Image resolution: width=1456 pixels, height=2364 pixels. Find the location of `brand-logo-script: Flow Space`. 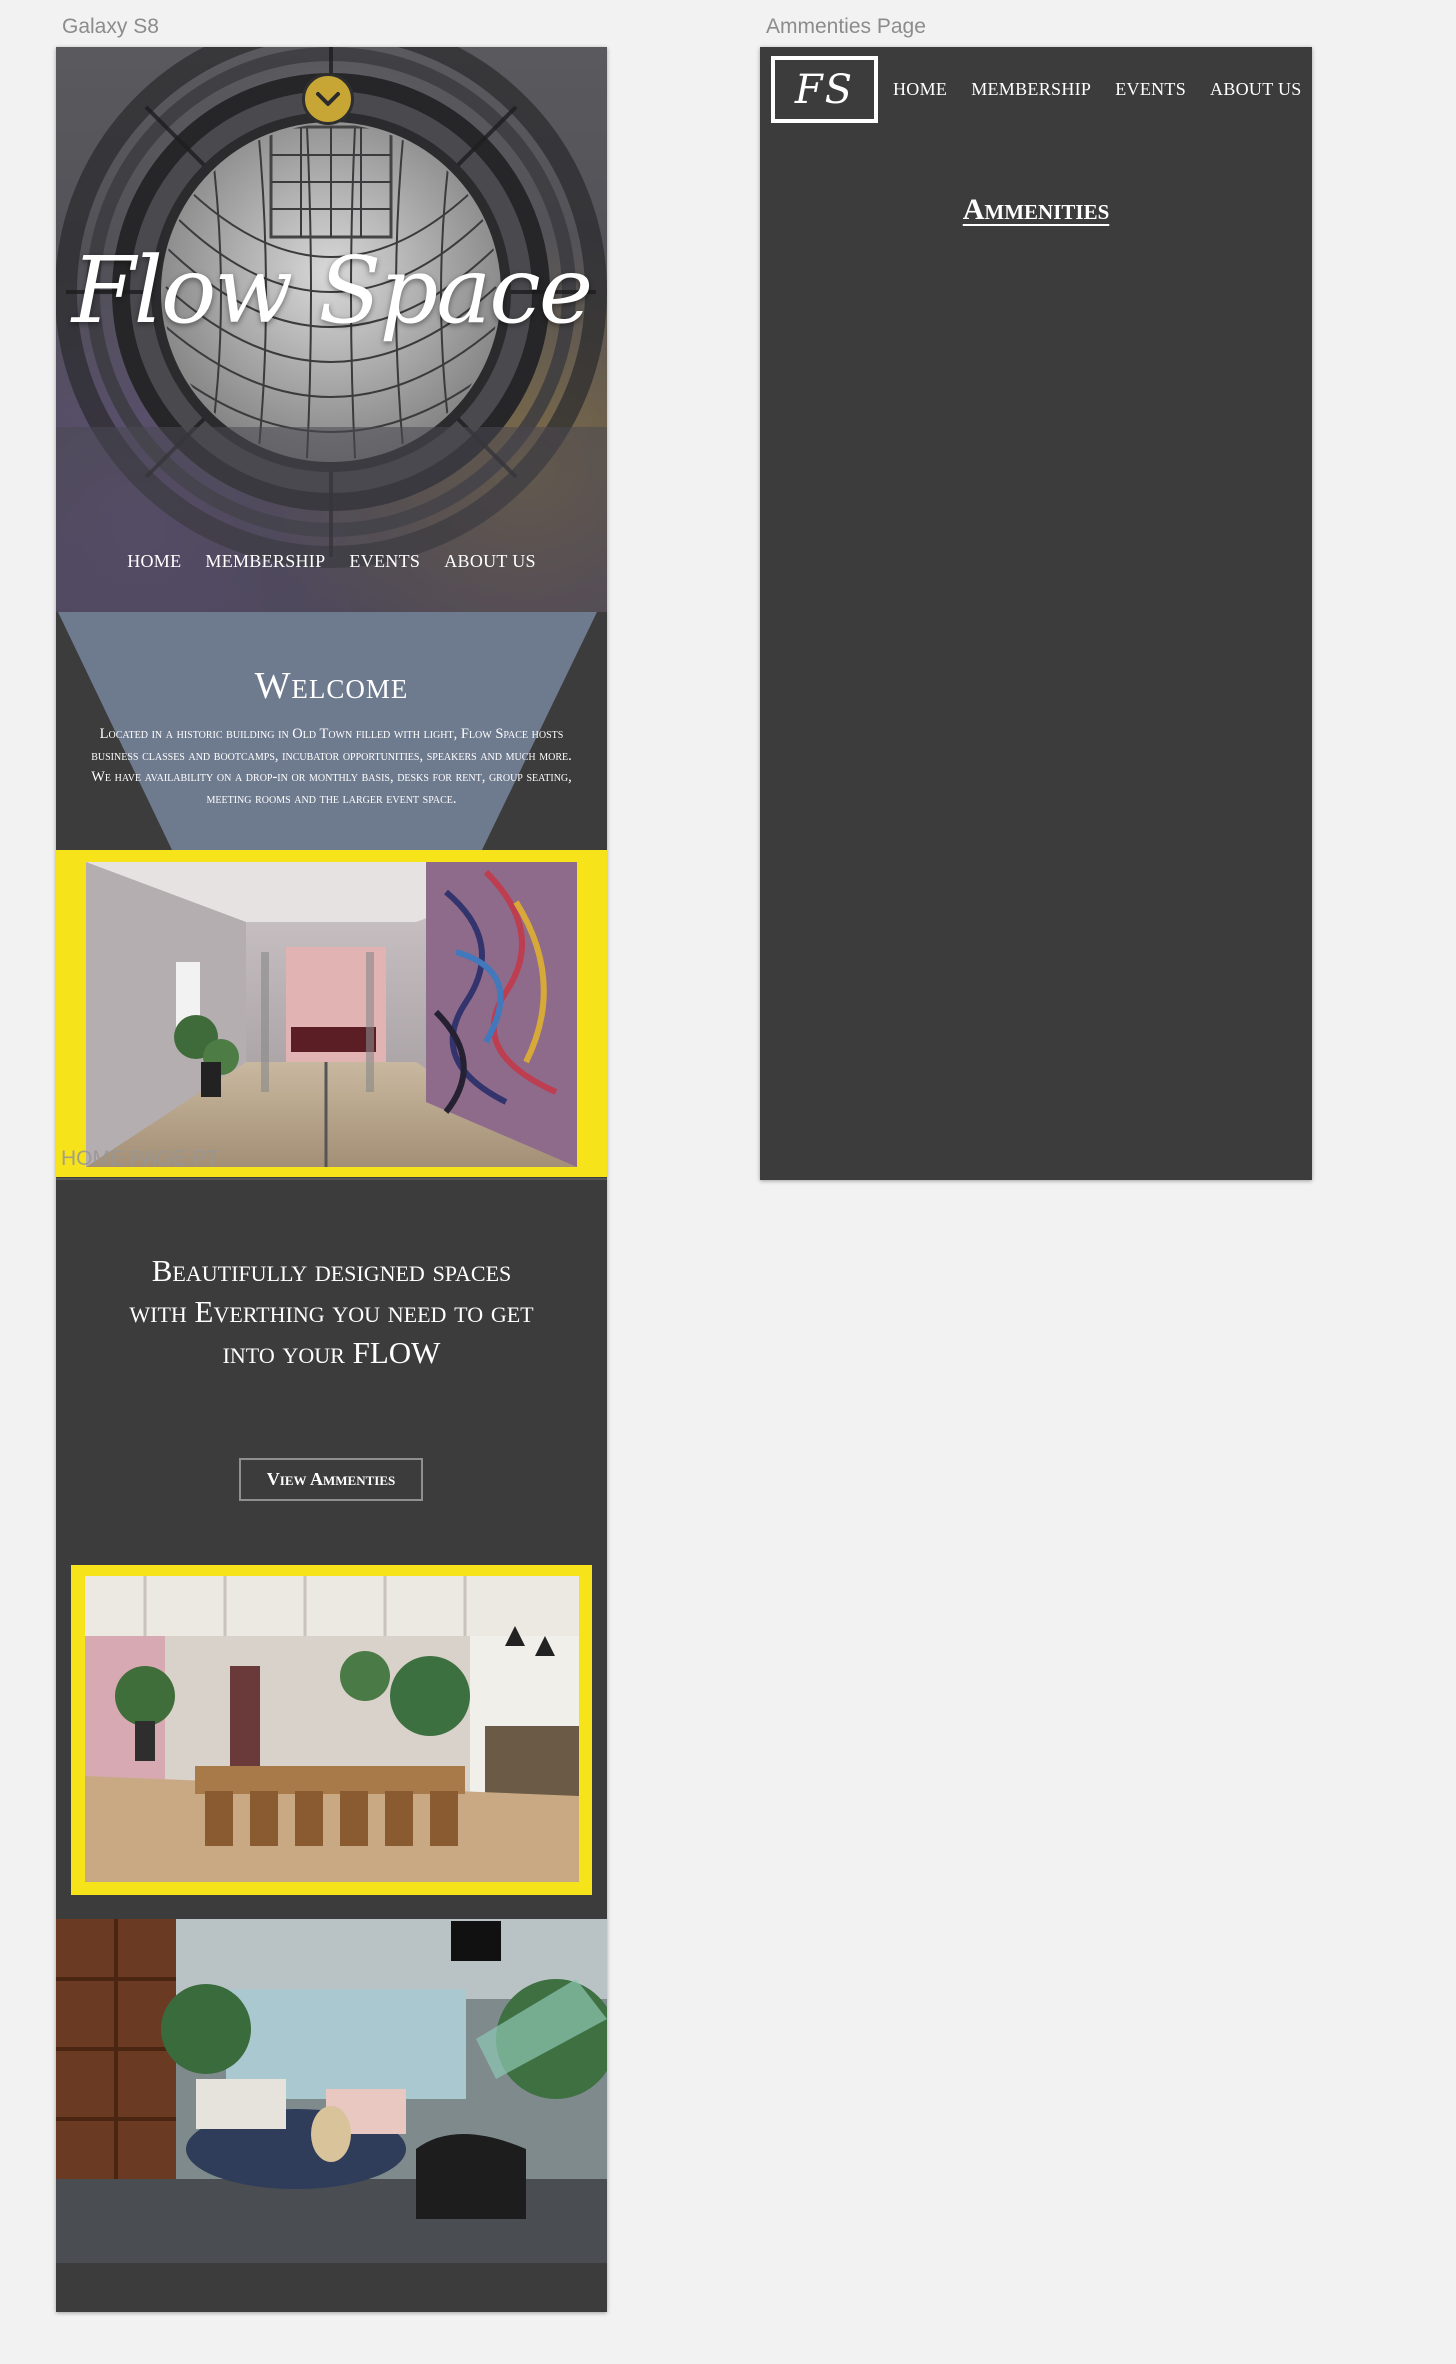

brand-logo-script: Flow Space is located at coordinates (332, 290).